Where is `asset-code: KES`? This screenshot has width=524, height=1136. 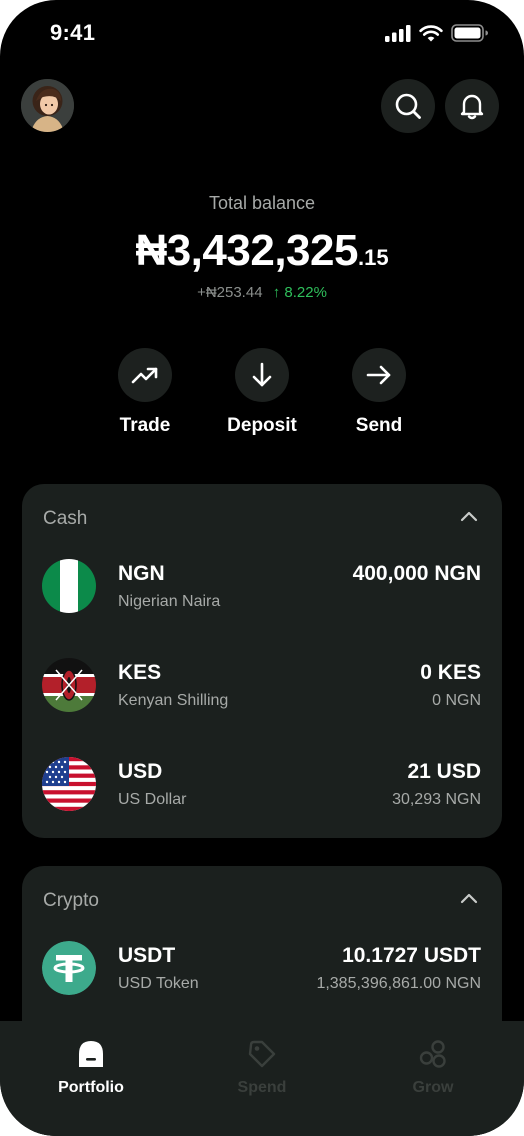
asset-code: KES is located at coordinates (140, 672).